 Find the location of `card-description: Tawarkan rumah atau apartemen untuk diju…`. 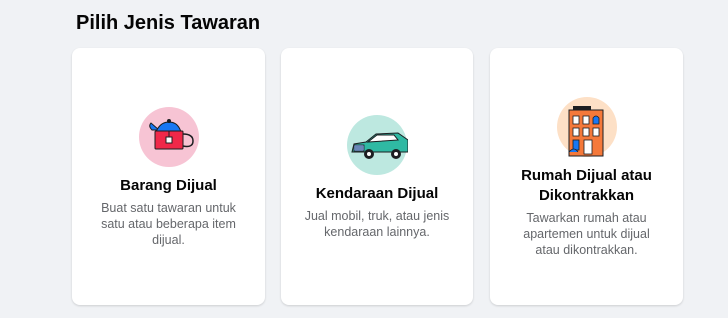

card-description: Tawarkan rumah atau apartemen untuk diju… is located at coordinates (586, 234).